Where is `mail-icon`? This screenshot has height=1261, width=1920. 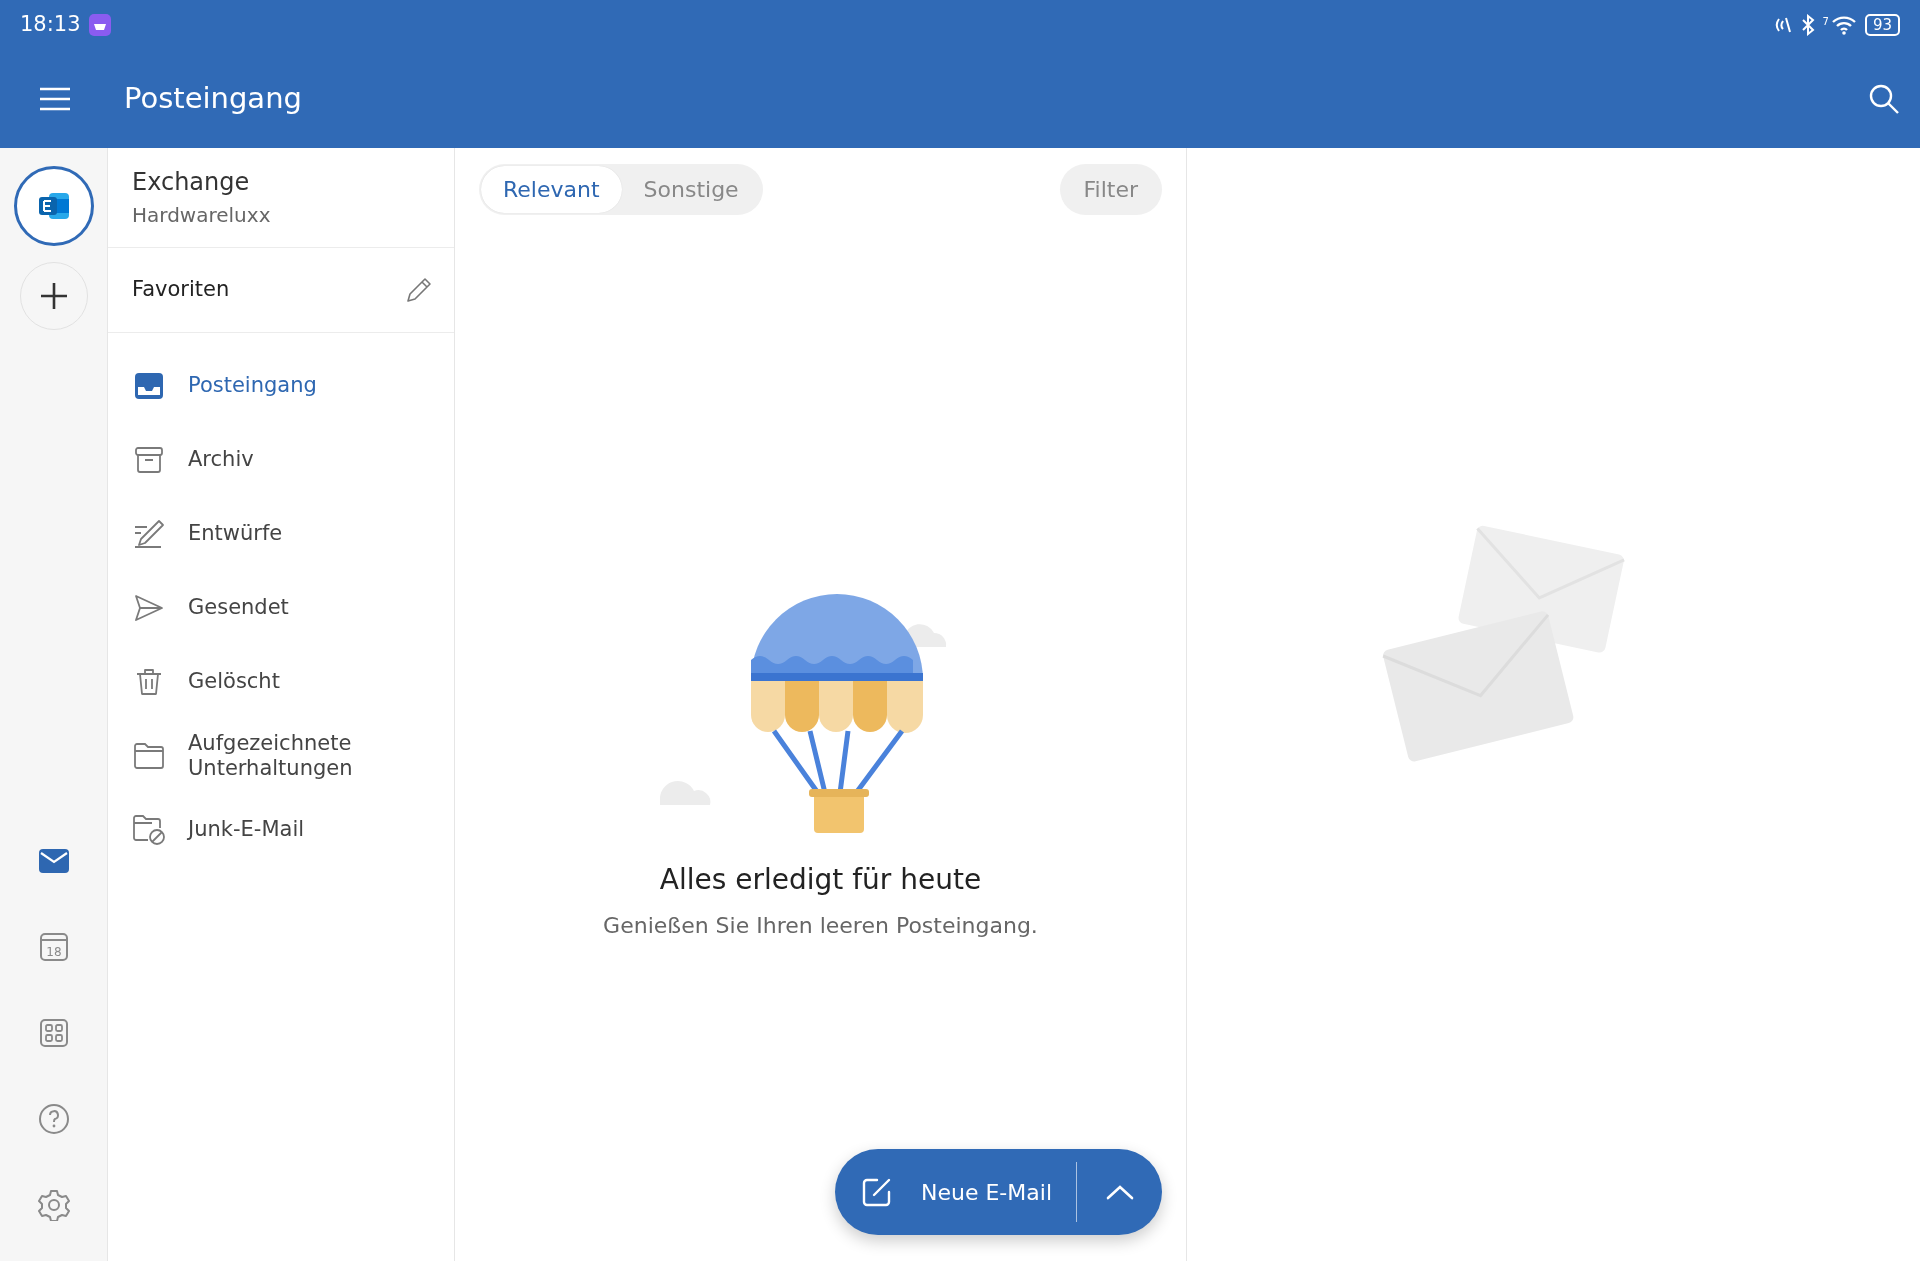
mail-icon is located at coordinates (53, 861).